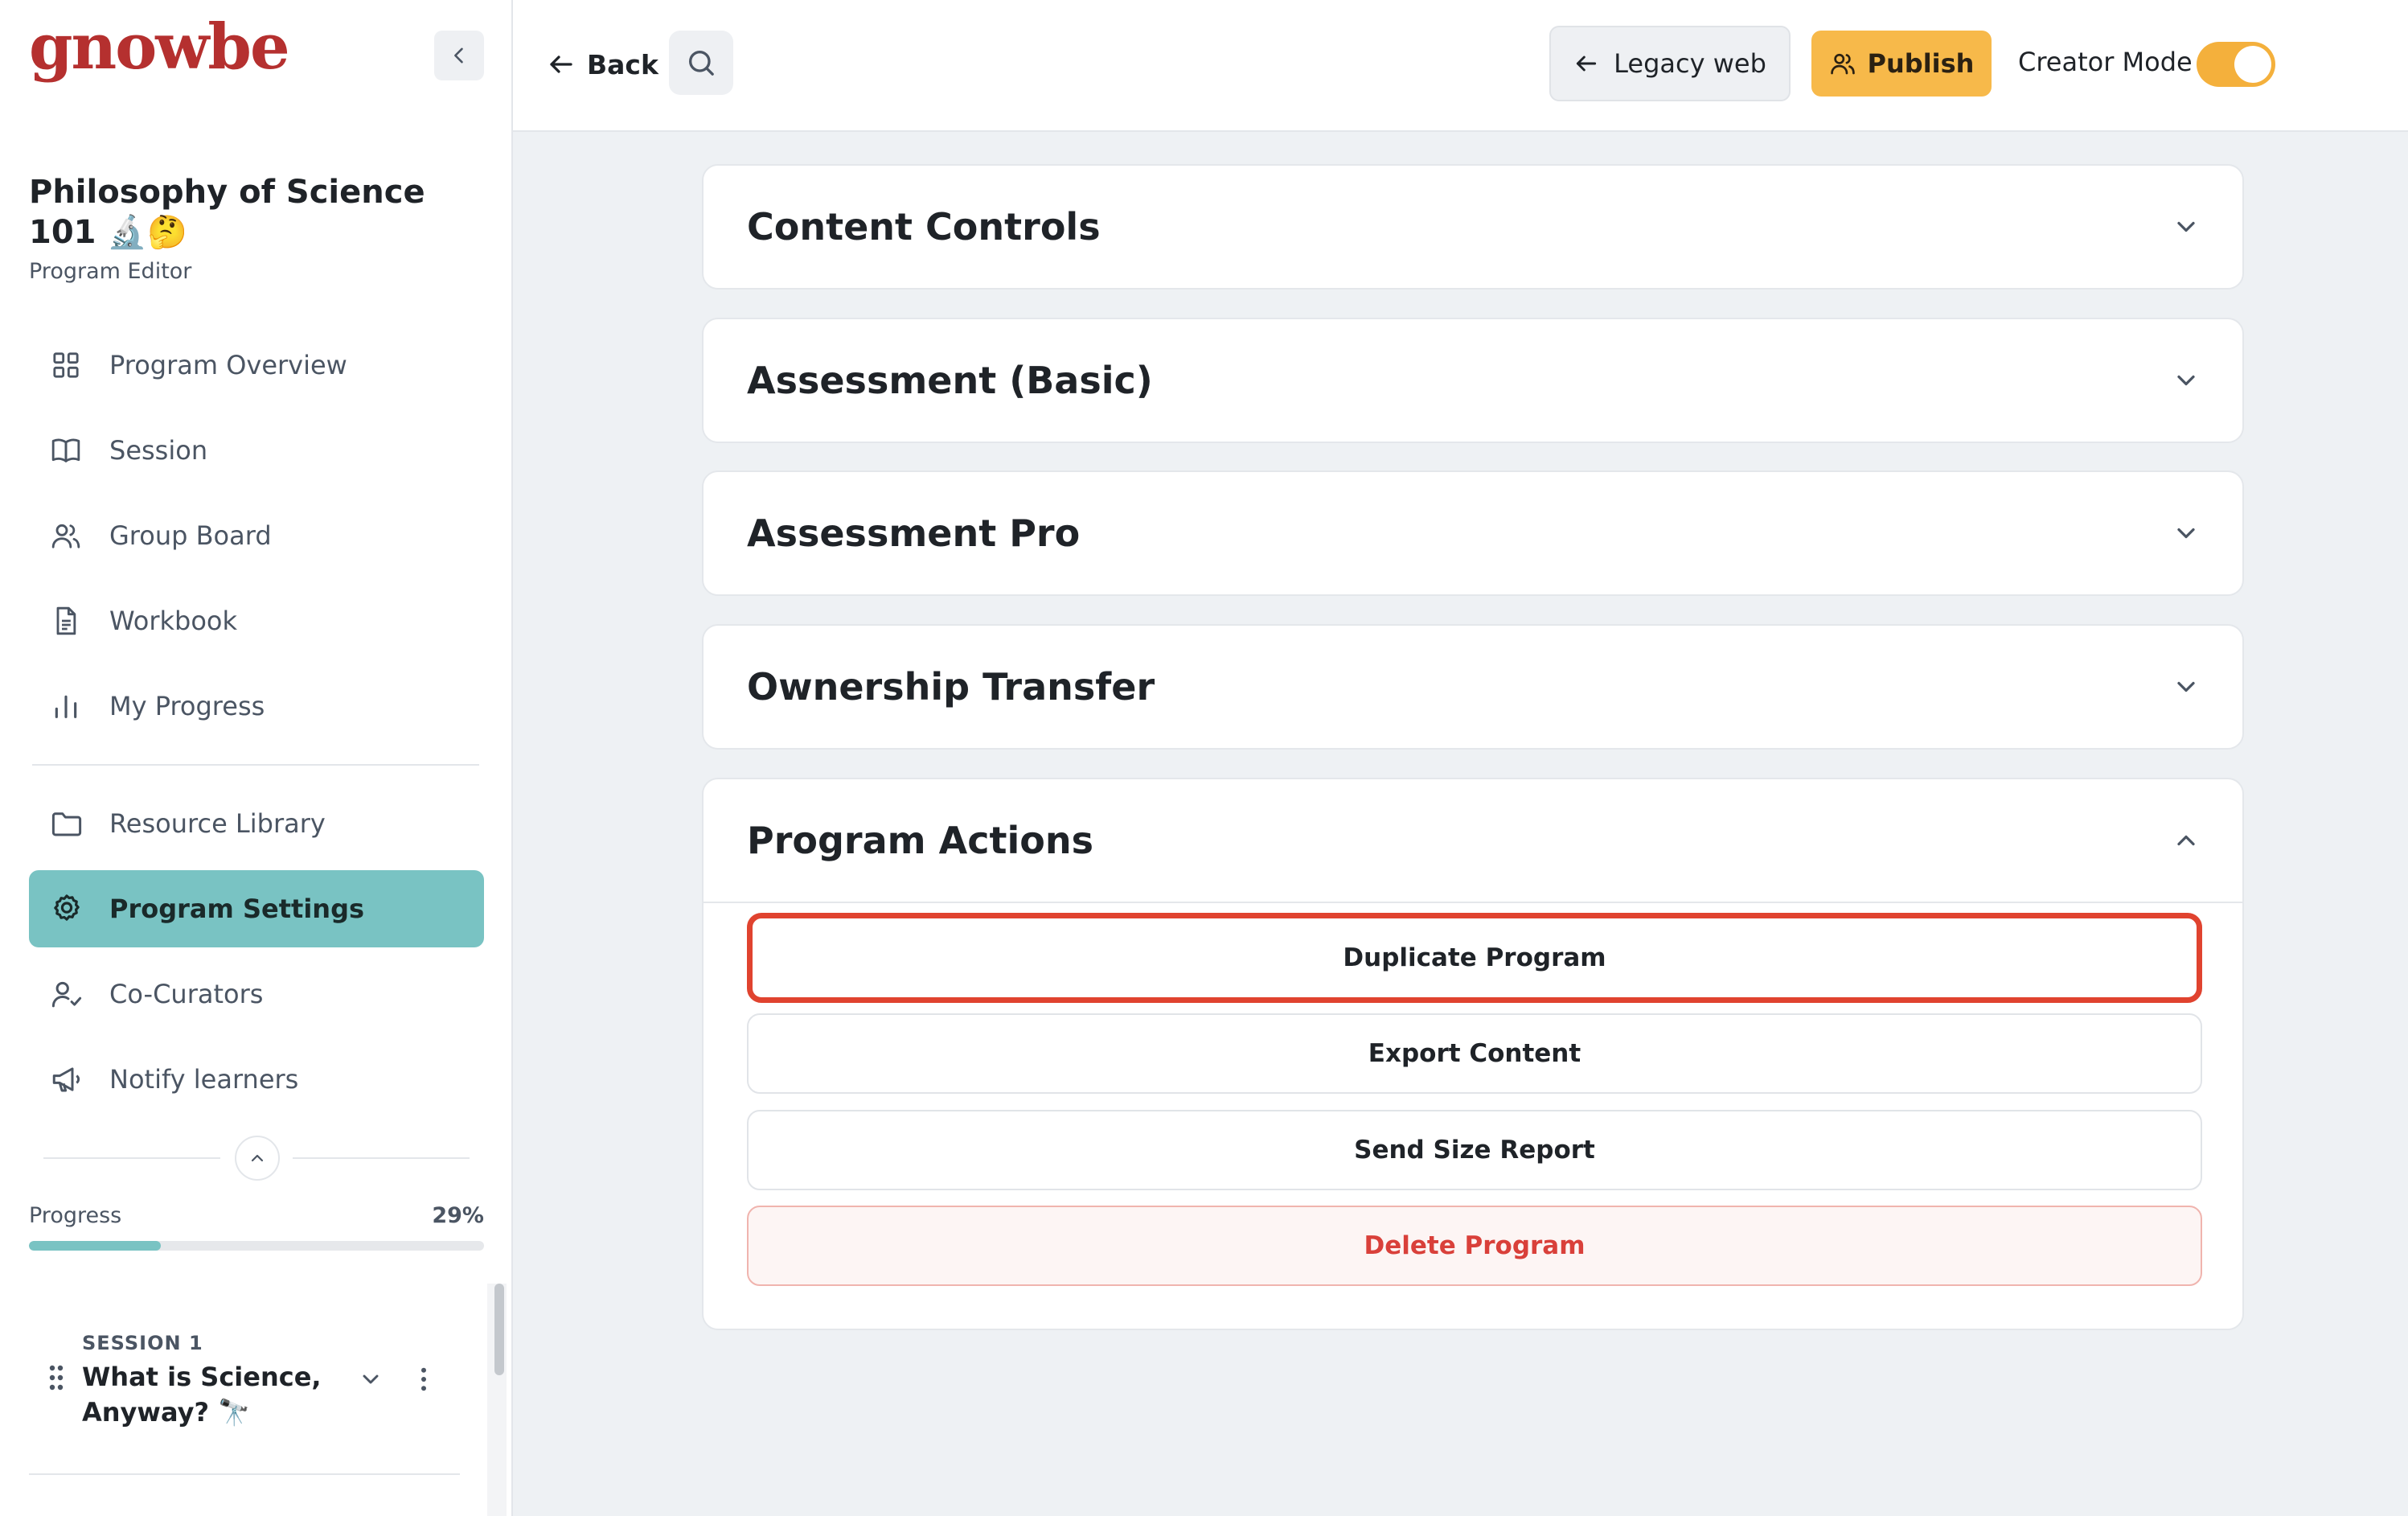  Describe the element at coordinates (1474, 1150) in the screenshot. I see `send-size-report-button: Send Size Report` at that location.